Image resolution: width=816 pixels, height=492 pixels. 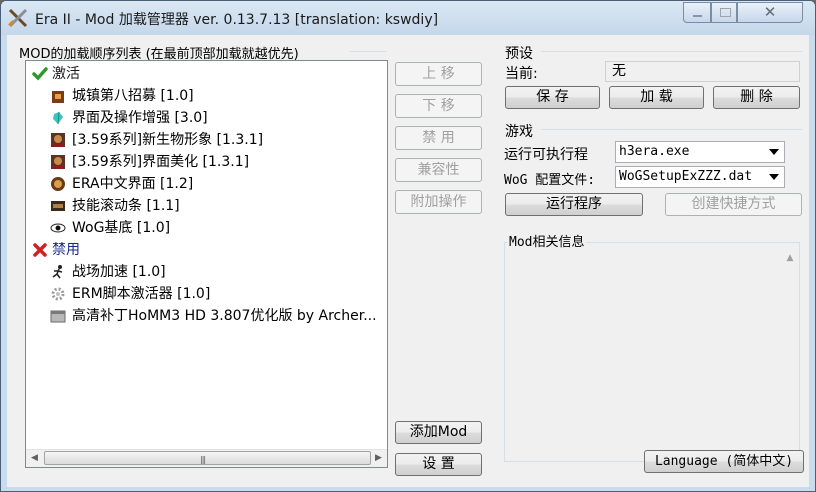 What do you see at coordinates (438, 74) in the screenshot?
I see `move-up-button: 上 移` at bounding box center [438, 74].